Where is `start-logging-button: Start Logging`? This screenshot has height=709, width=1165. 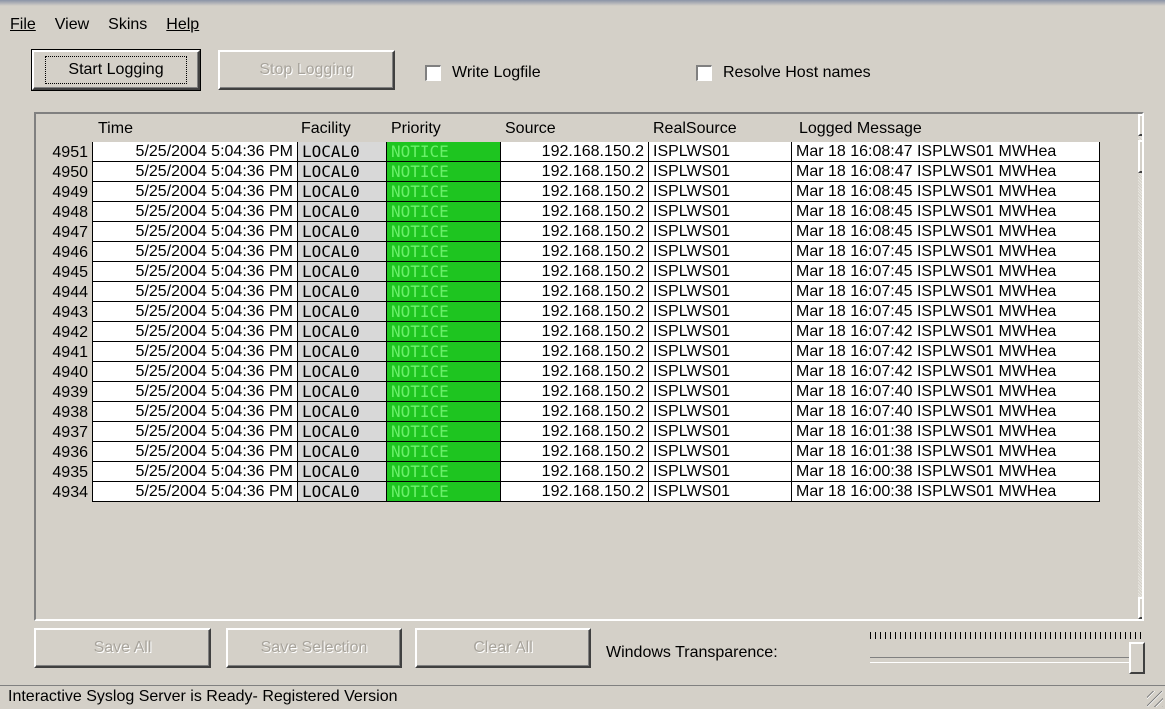 start-logging-button: Start Logging is located at coordinates (116, 70).